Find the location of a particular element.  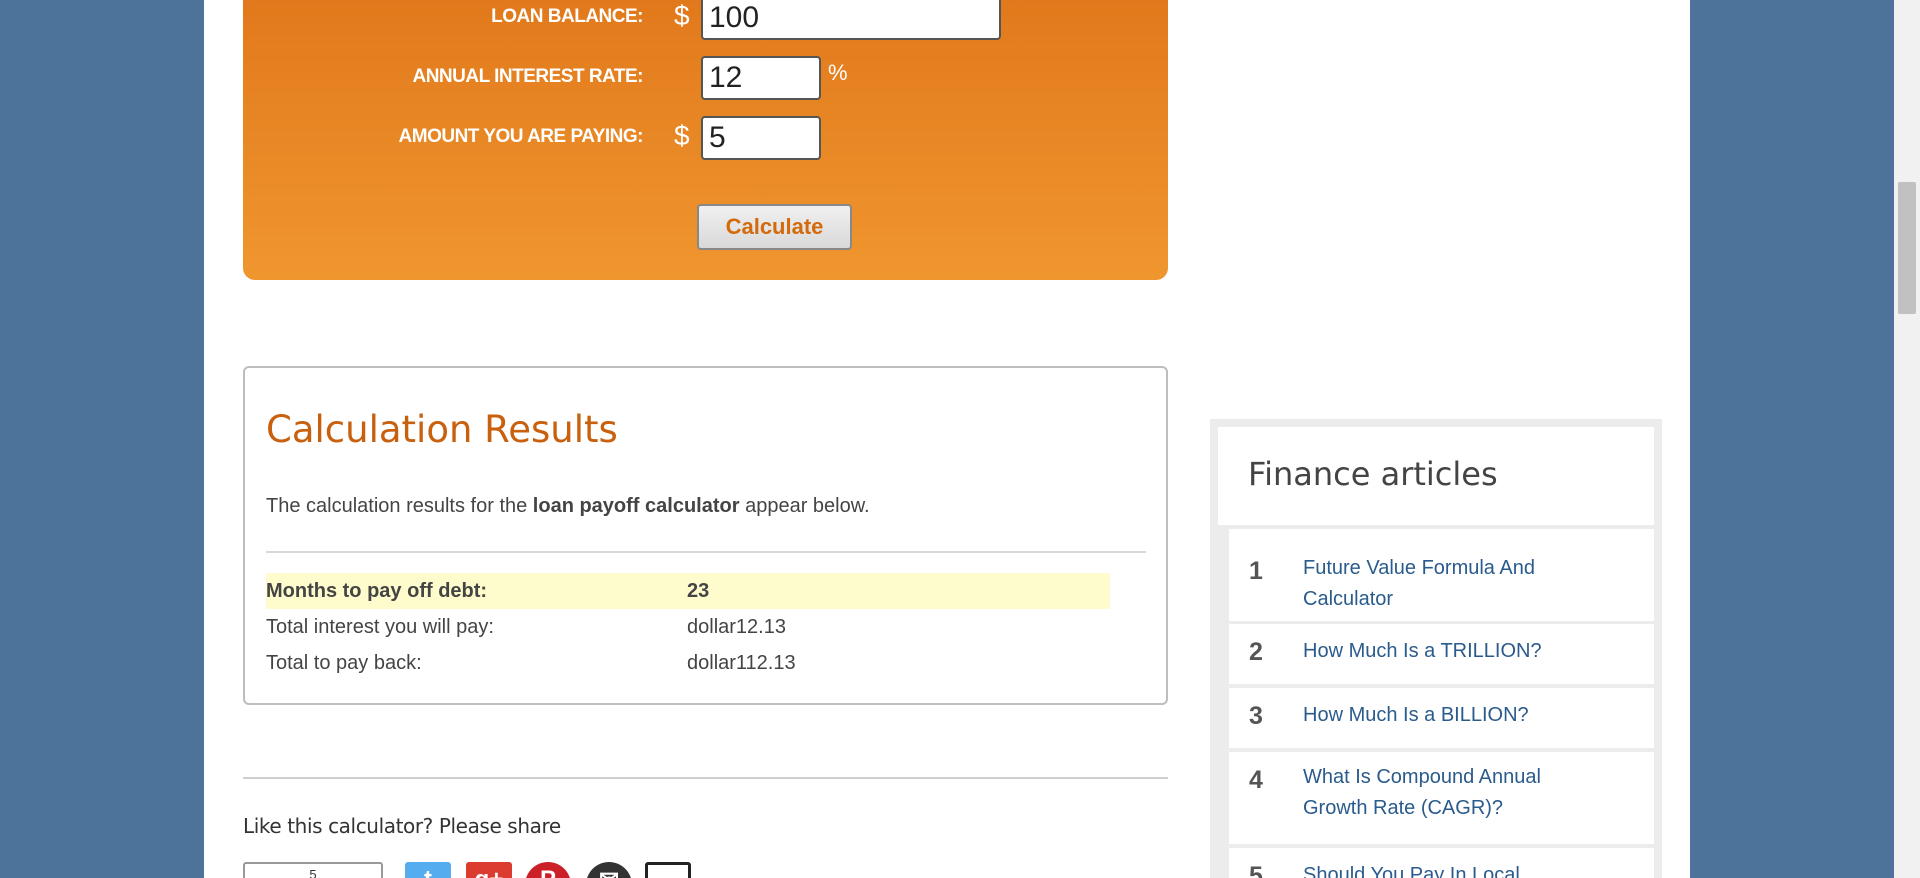

article-item: 1 Future Value Formula And Calculator is located at coordinates (1441, 575).